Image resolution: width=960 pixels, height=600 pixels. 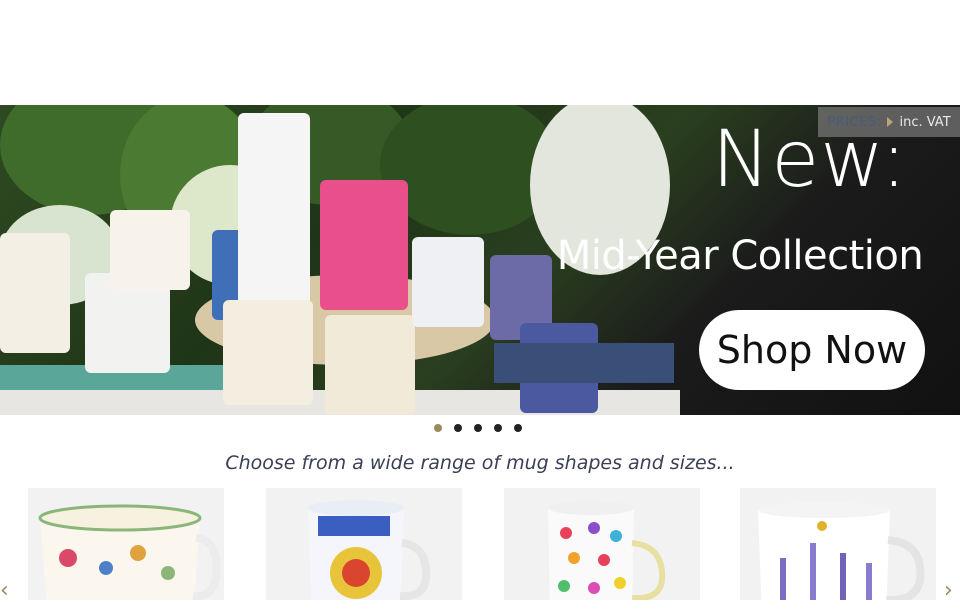 What do you see at coordinates (812, 350) in the screenshot?
I see `shop-now-button: Shop Now` at bounding box center [812, 350].